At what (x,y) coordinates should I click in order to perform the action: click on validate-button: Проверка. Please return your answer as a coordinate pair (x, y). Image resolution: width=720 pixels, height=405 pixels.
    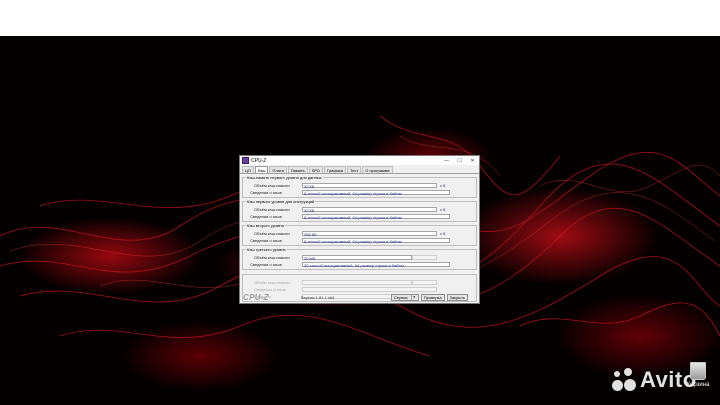
    Looking at the image, I should click on (432, 297).